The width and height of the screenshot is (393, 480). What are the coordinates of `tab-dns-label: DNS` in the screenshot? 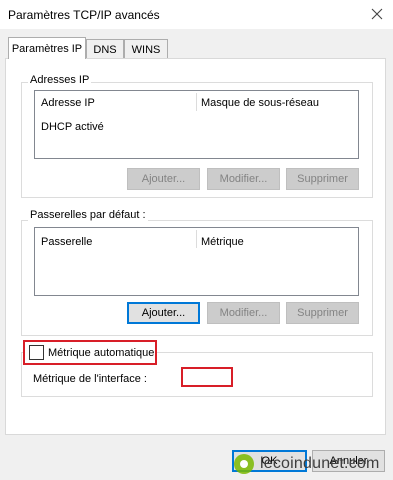 It's located at (105, 49).